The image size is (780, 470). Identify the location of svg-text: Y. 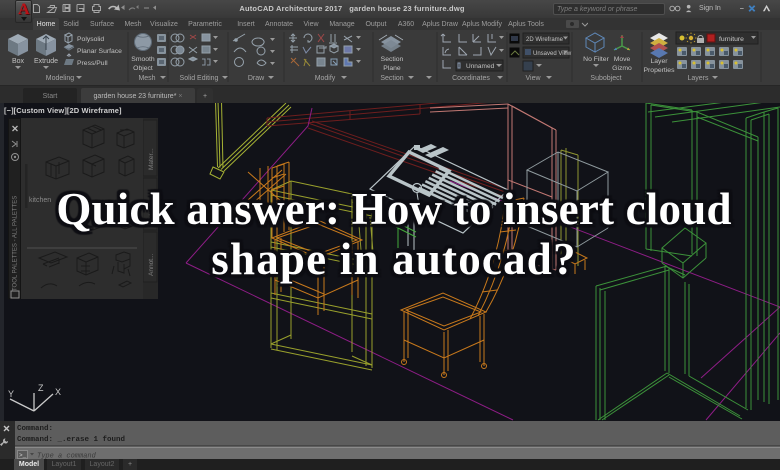
(11, 394).